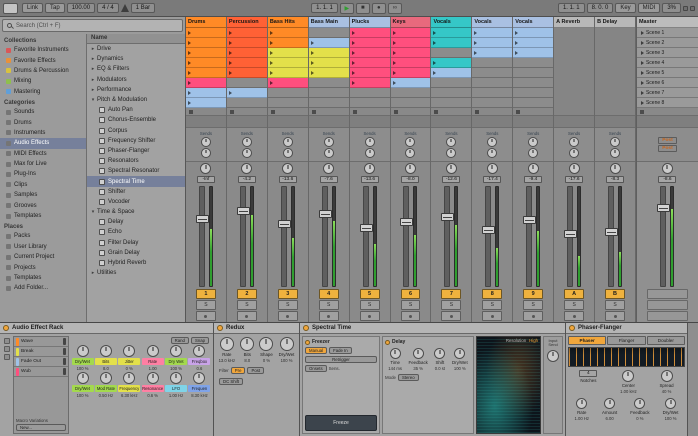  What do you see at coordinates (136, 90) in the screenshot?
I see `browser-entry-performance: ▸ Performance` at bounding box center [136, 90].